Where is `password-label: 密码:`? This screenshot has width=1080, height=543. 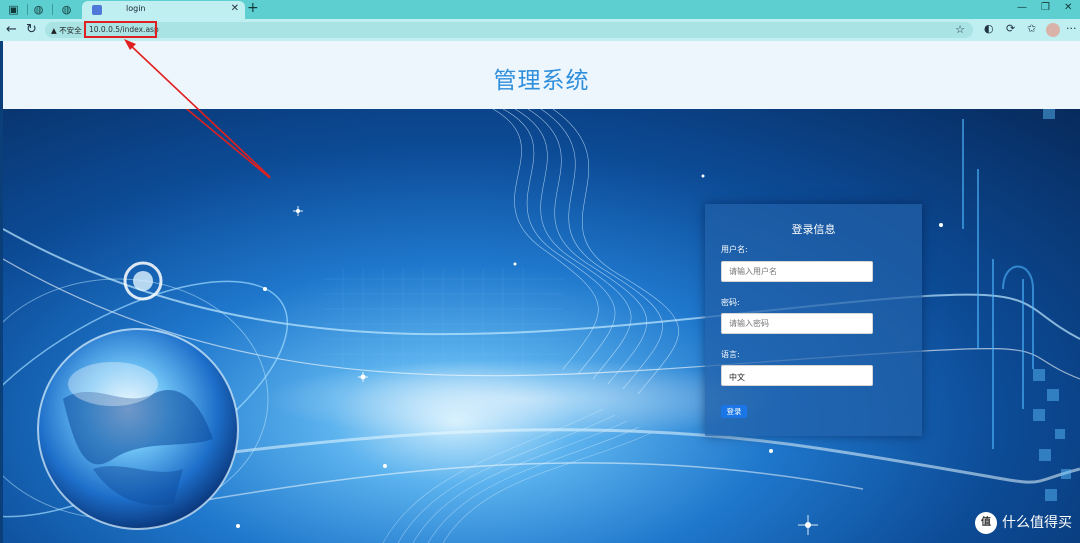 password-label: 密码: is located at coordinates (730, 302).